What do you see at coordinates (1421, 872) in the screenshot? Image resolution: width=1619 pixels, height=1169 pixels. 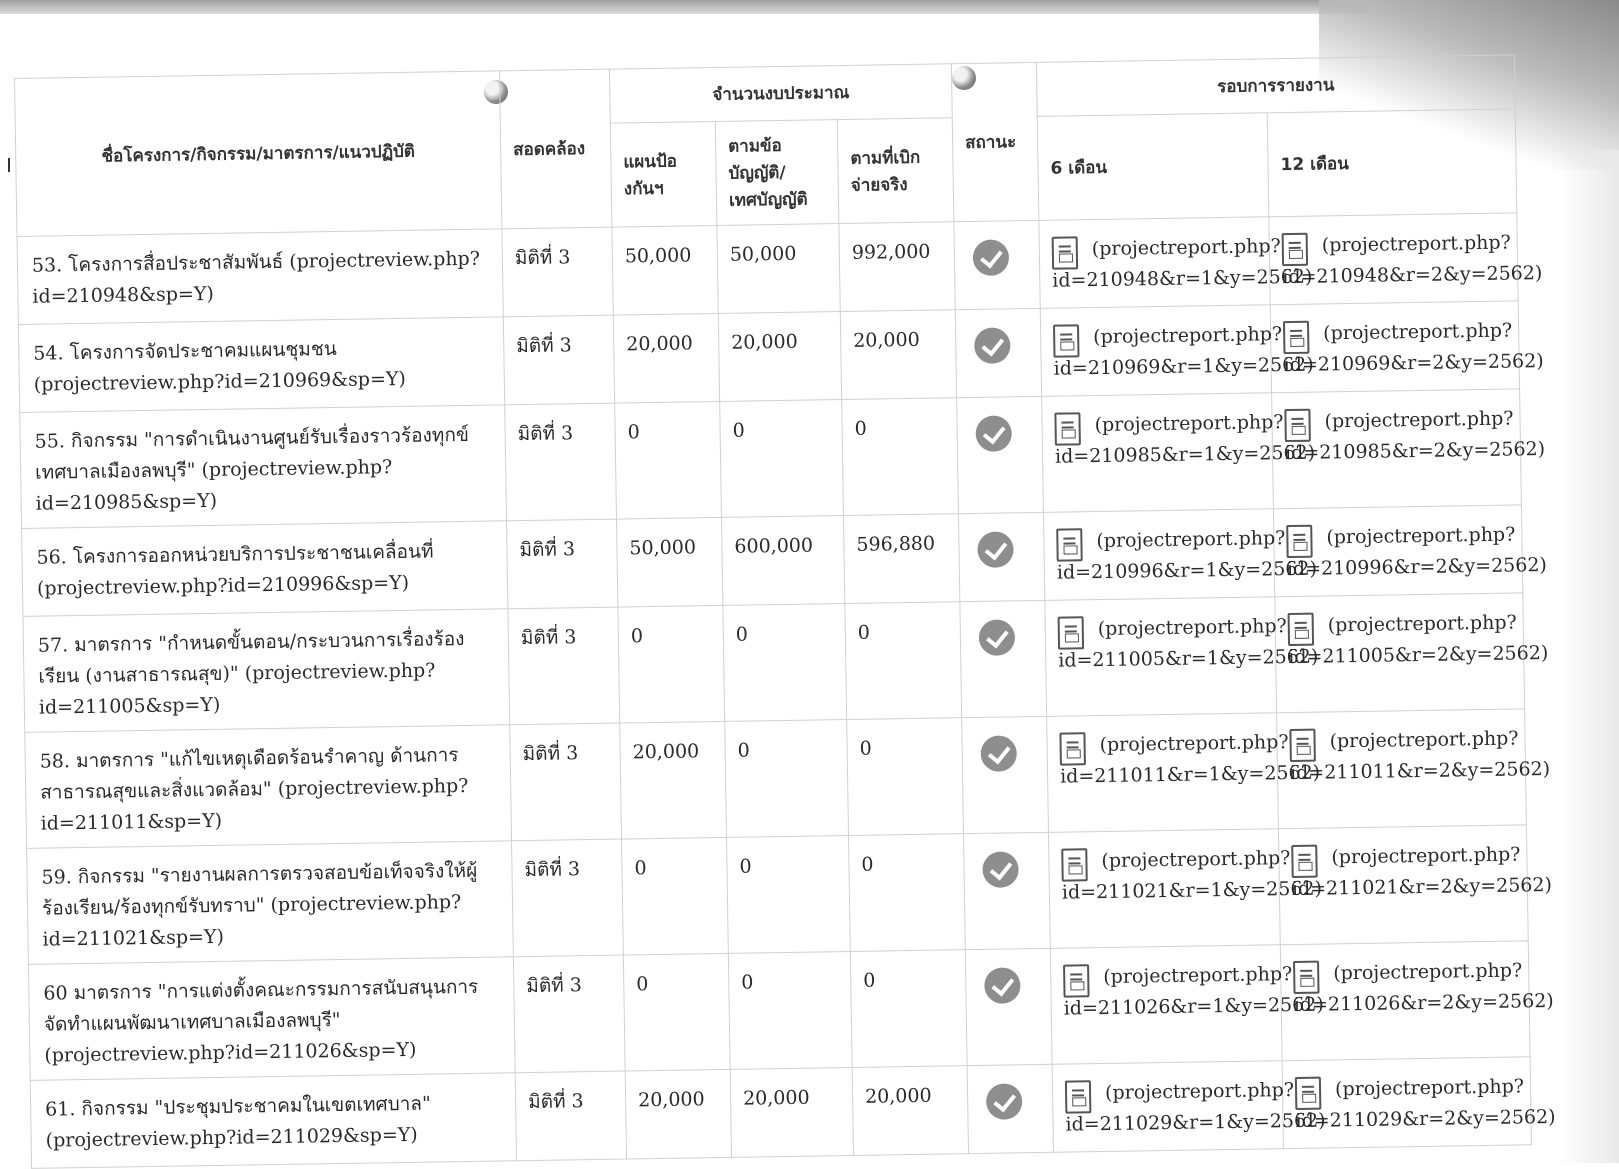 I see `report-12-months-link: (projectreport.php? id=211021&r=2&y=2562)` at bounding box center [1421, 872].